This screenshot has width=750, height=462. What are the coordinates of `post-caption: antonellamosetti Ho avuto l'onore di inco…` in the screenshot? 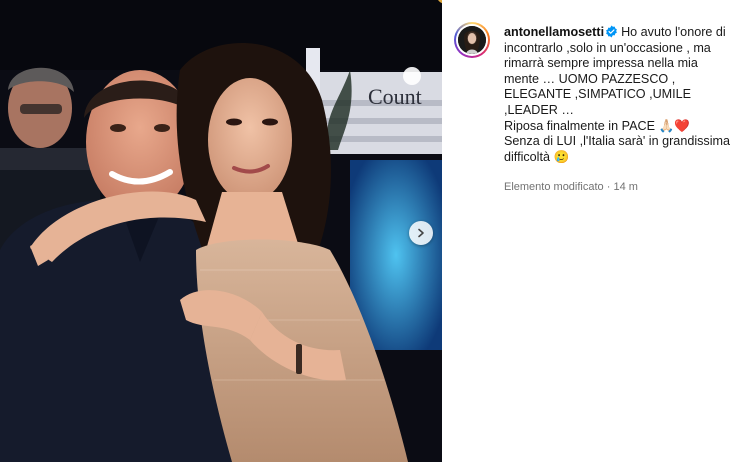 It's located at (620, 95).